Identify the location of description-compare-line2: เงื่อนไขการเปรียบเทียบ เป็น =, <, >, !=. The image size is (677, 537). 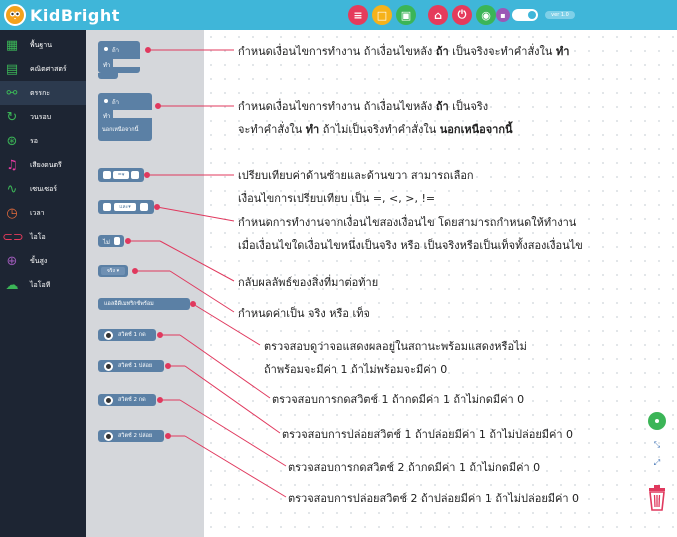
(337, 198).